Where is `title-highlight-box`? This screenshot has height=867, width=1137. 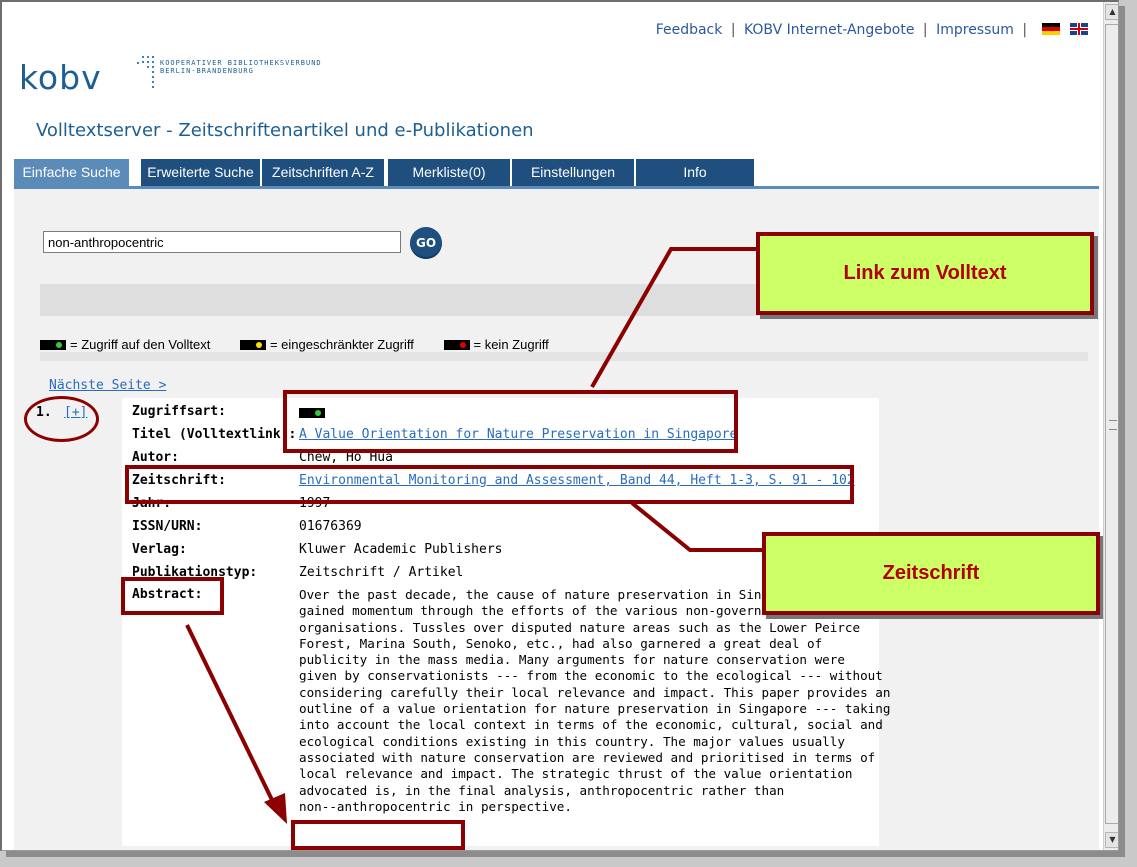
title-highlight-box is located at coordinates (510, 421).